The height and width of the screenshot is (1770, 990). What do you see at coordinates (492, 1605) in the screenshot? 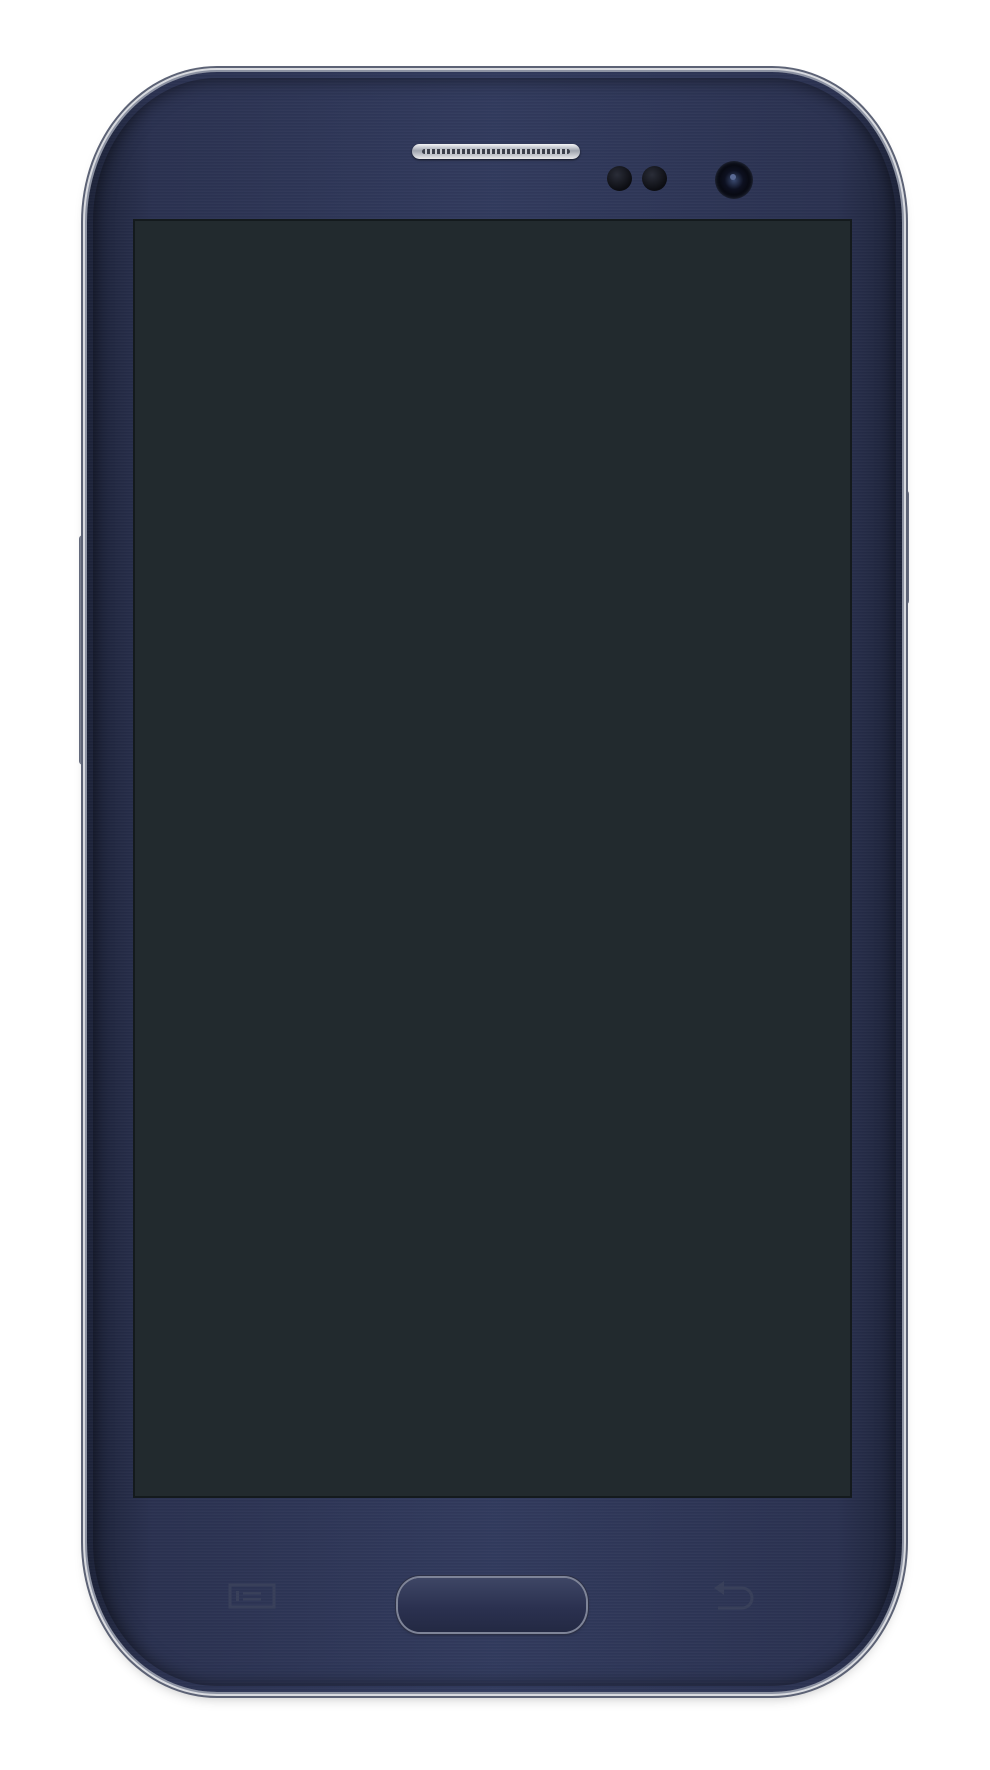
I see `home-button` at bounding box center [492, 1605].